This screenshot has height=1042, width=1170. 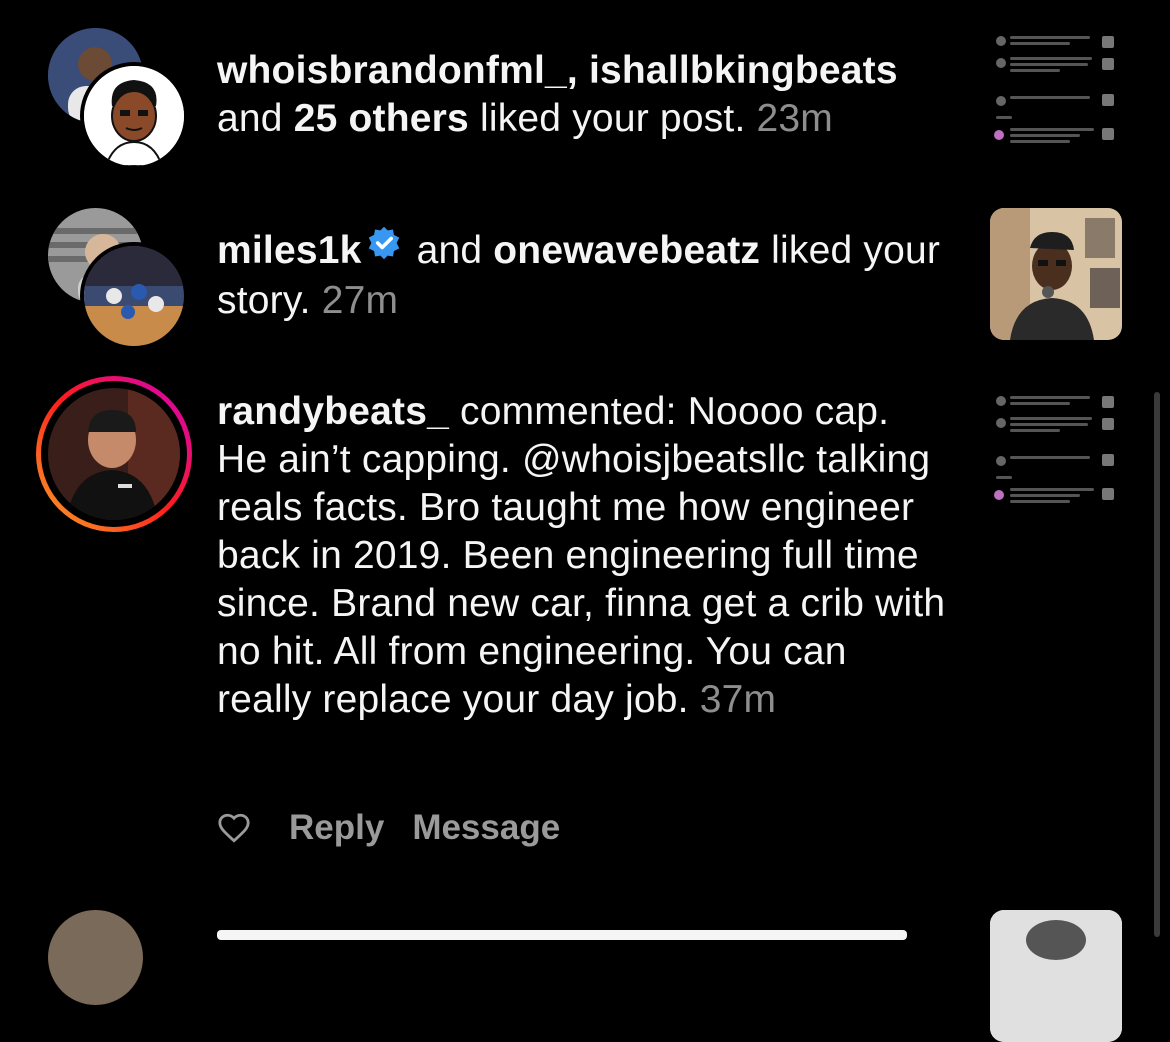 What do you see at coordinates (381, 118) in the screenshot?
I see `others-count: 25 others` at bounding box center [381, 118].